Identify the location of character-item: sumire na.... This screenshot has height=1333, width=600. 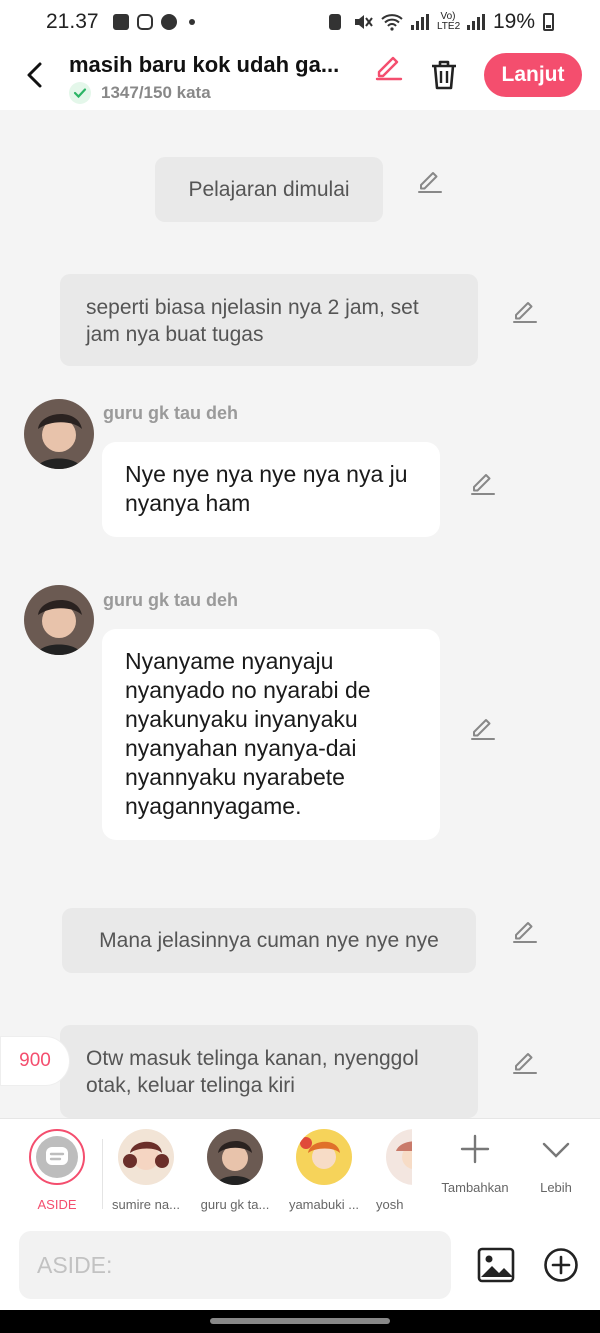
(146, 1170).